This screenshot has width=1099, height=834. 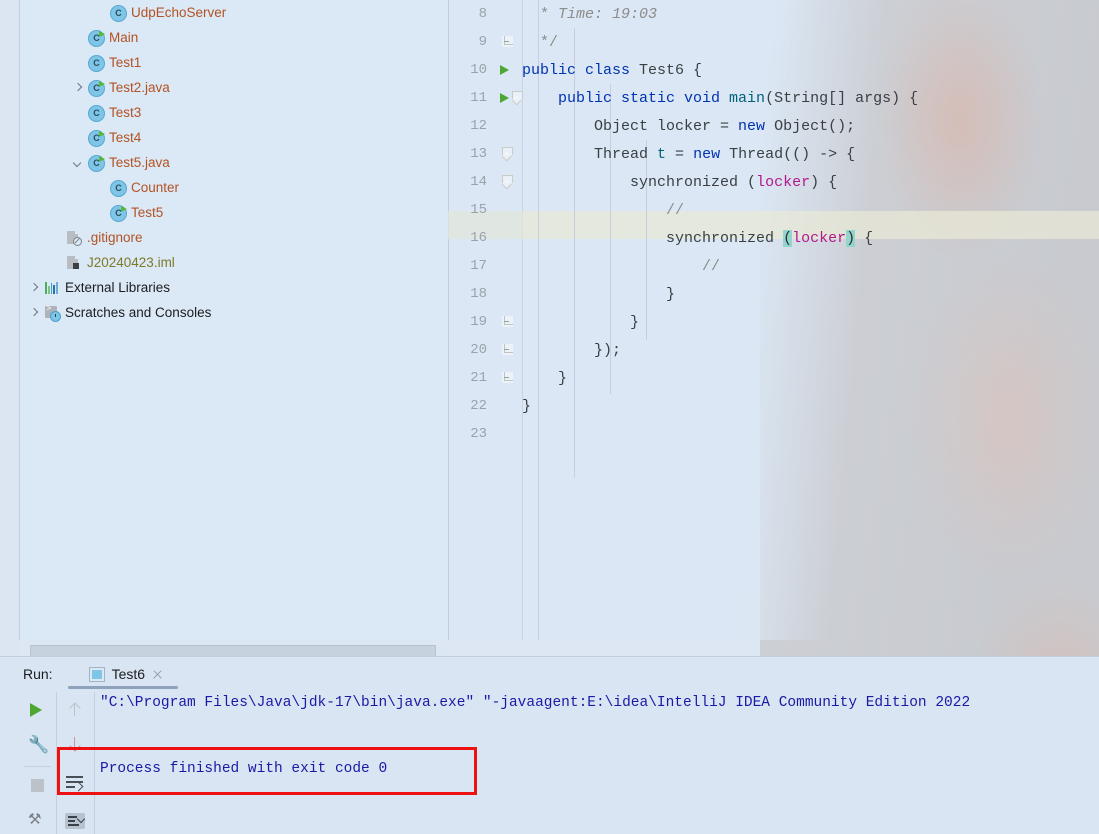 I want to click on code-line-15: 15 //, so click(x=773, y=210).